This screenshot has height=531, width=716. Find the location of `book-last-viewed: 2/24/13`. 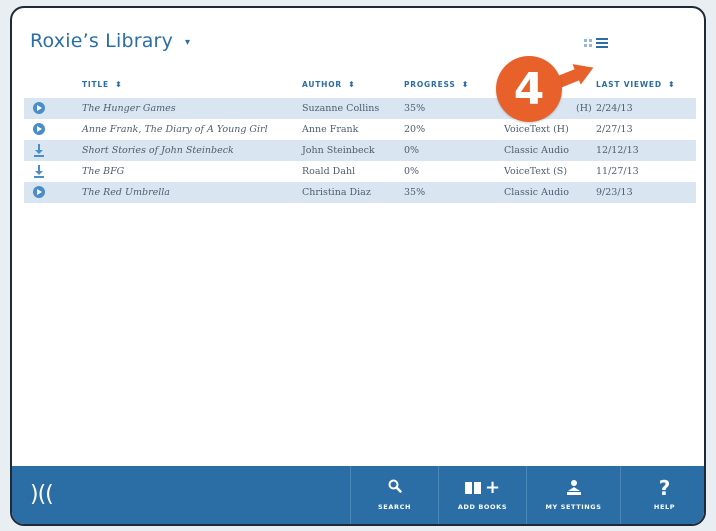

book-last-viewed: 2/24/13 is located at coordinates (614, 108).